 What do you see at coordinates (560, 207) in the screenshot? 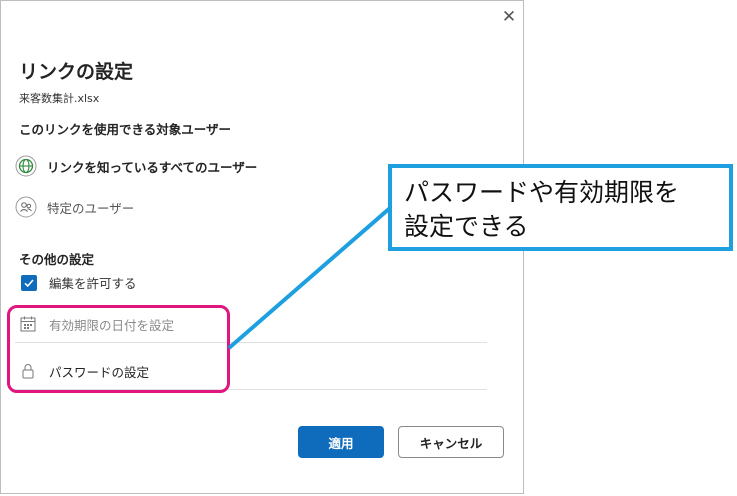
I see `annotation-callout: パスワードや有効期限を 設定できる` at bounding box center [560, 207].